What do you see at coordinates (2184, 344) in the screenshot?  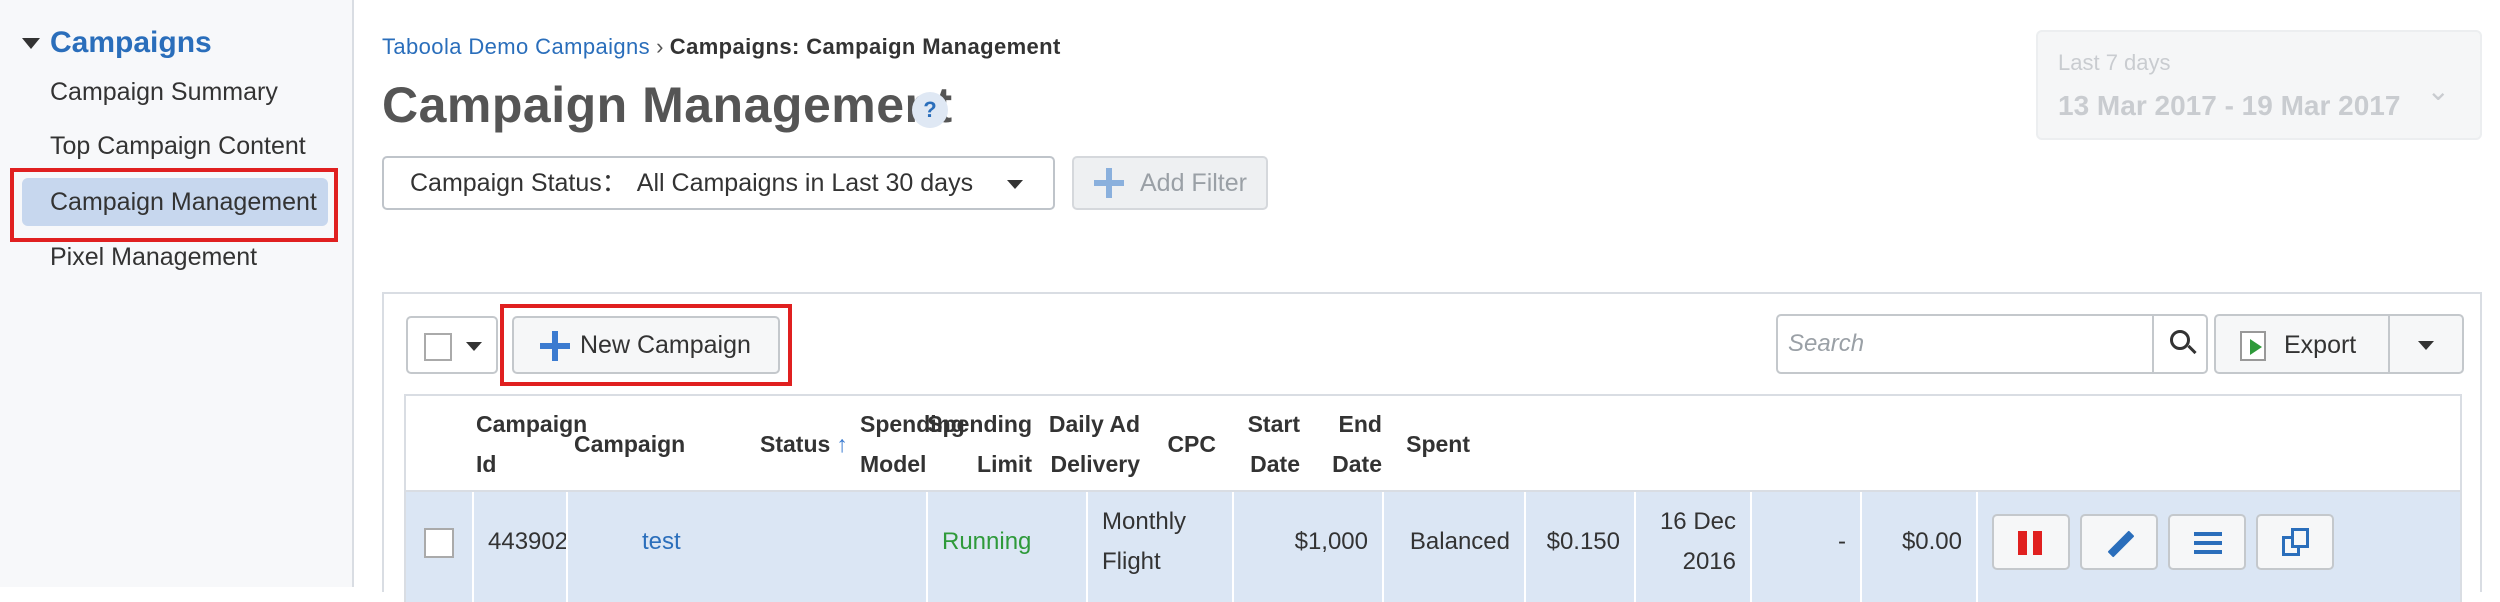 I see `search-icon` at bounding box center [2184, 344].